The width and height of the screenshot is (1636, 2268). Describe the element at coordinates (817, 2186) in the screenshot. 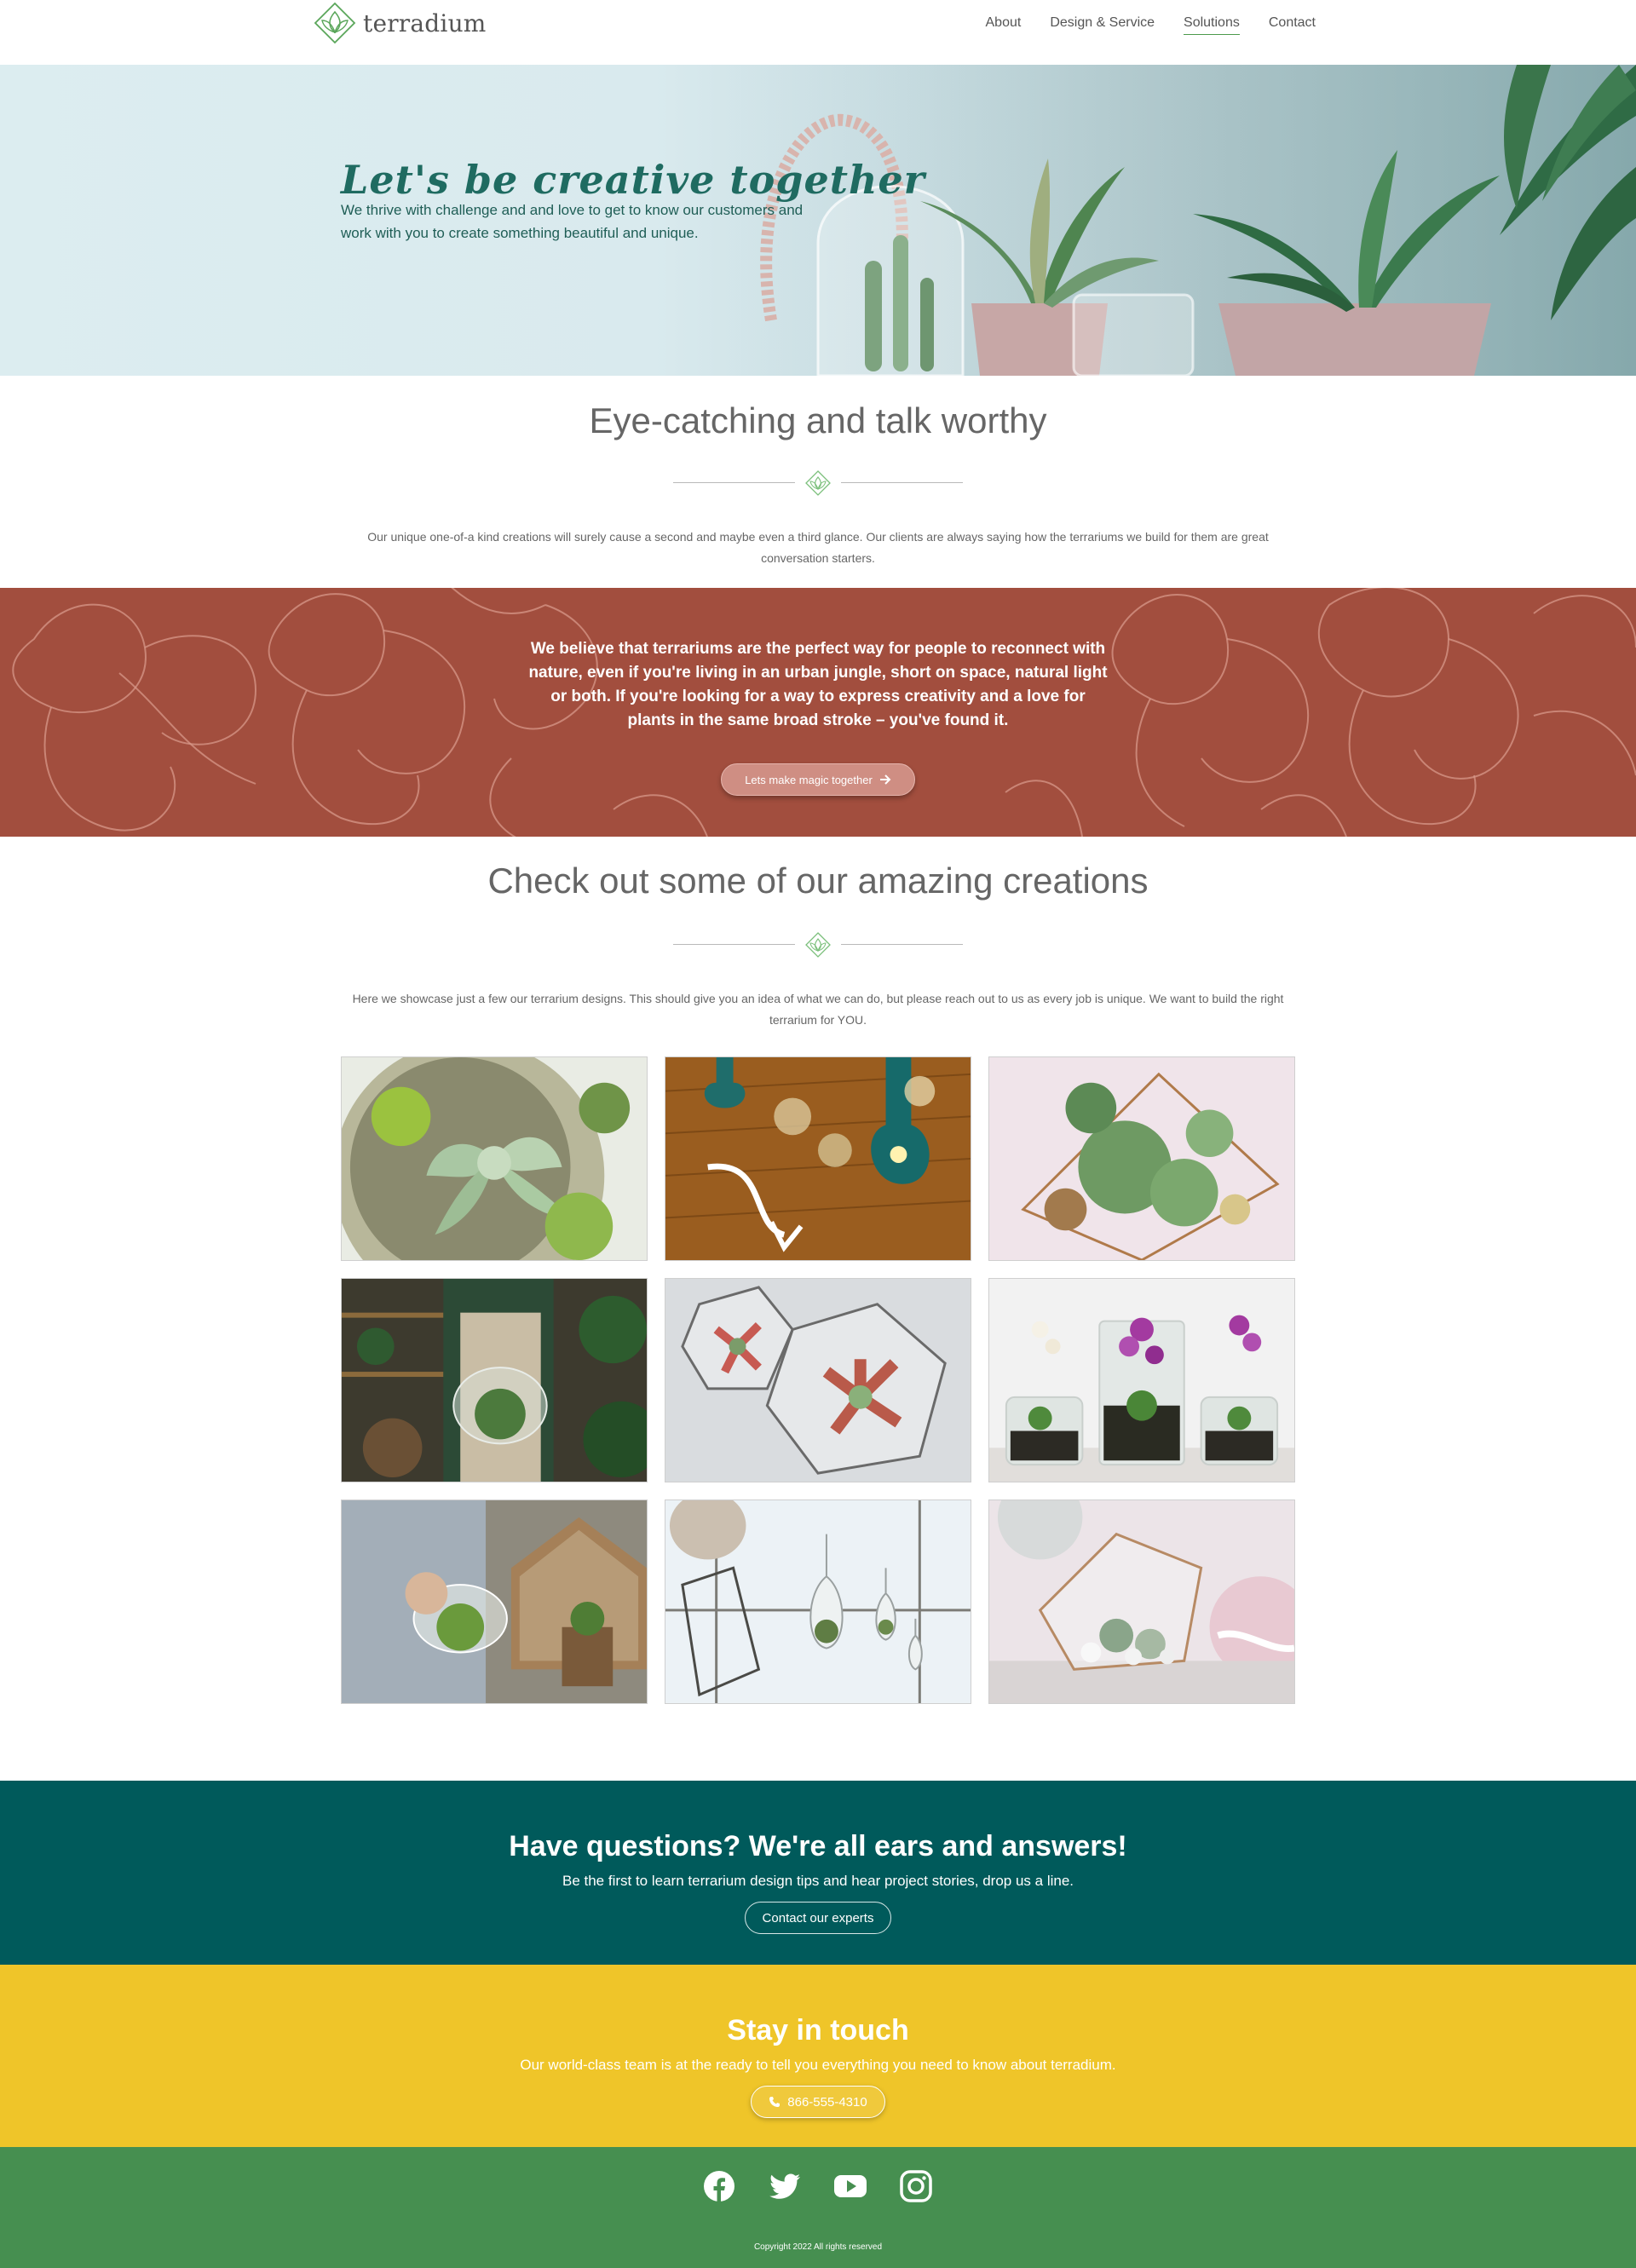

I see `social-links` at that location.